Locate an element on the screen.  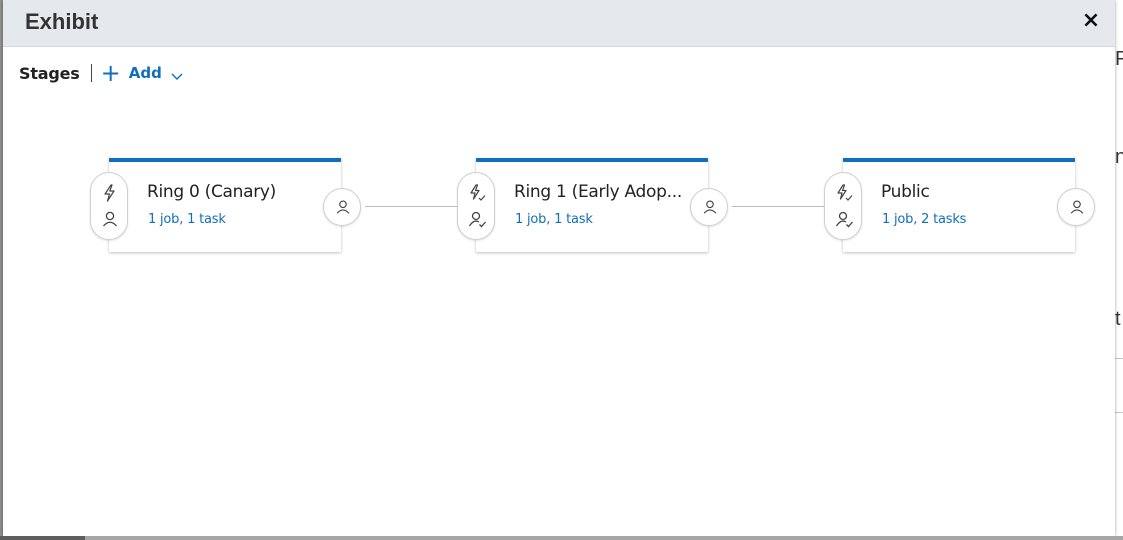
toolbar-divider is located at coordinates (91, 73).